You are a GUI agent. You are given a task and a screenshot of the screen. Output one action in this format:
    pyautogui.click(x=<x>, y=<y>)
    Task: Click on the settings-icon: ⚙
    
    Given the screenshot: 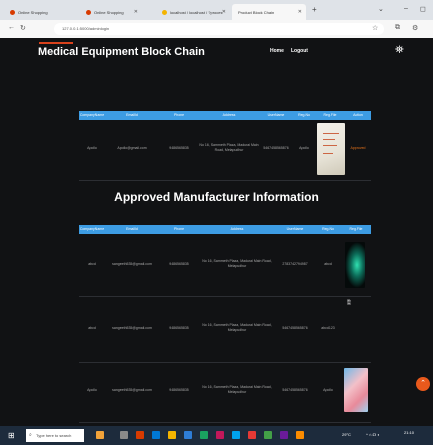 What is the action you would take?
    pyautogui.click(x=415, y=28)
    